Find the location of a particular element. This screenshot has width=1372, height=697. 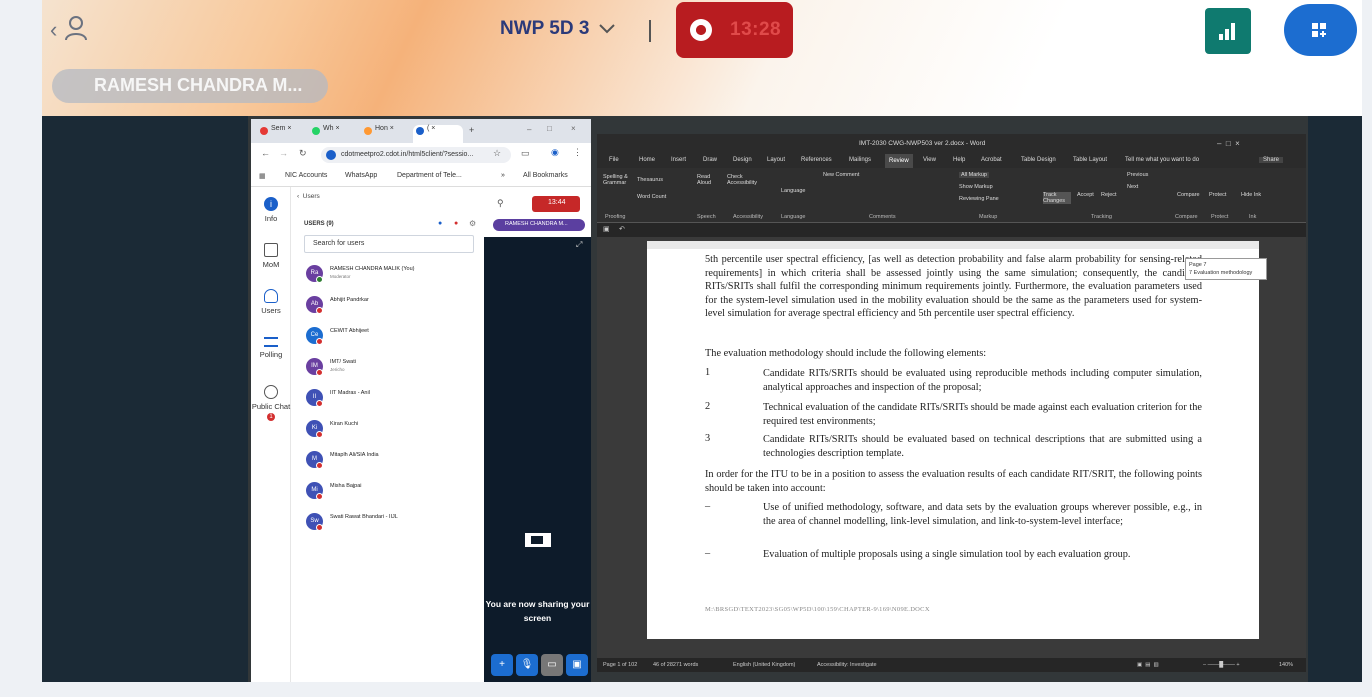

menu-help: Help is located at coordinates (959, 160).